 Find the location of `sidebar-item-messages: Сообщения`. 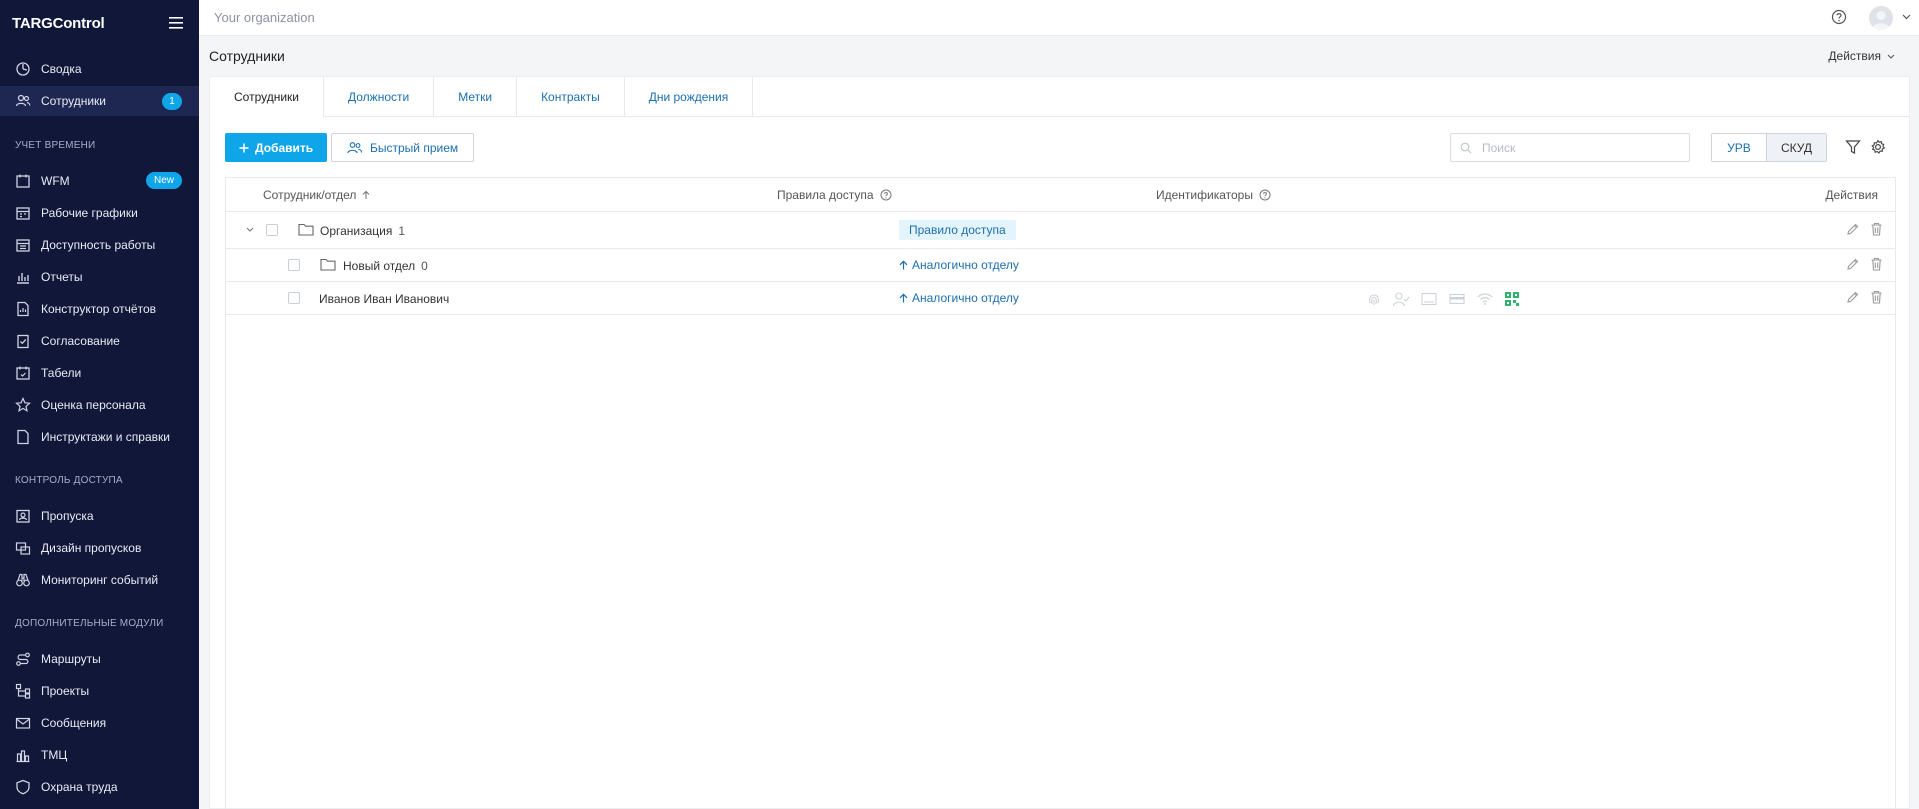

sidebar-item-messages: Сообщения is located at coordinates (99, 723).